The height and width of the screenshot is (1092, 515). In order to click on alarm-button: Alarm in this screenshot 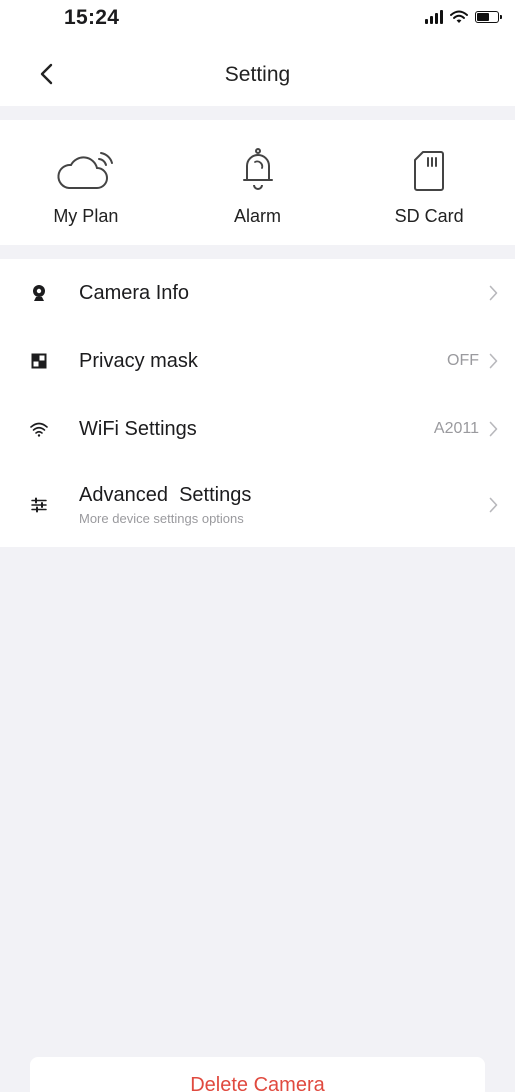, I will do `click(258, 173)`.